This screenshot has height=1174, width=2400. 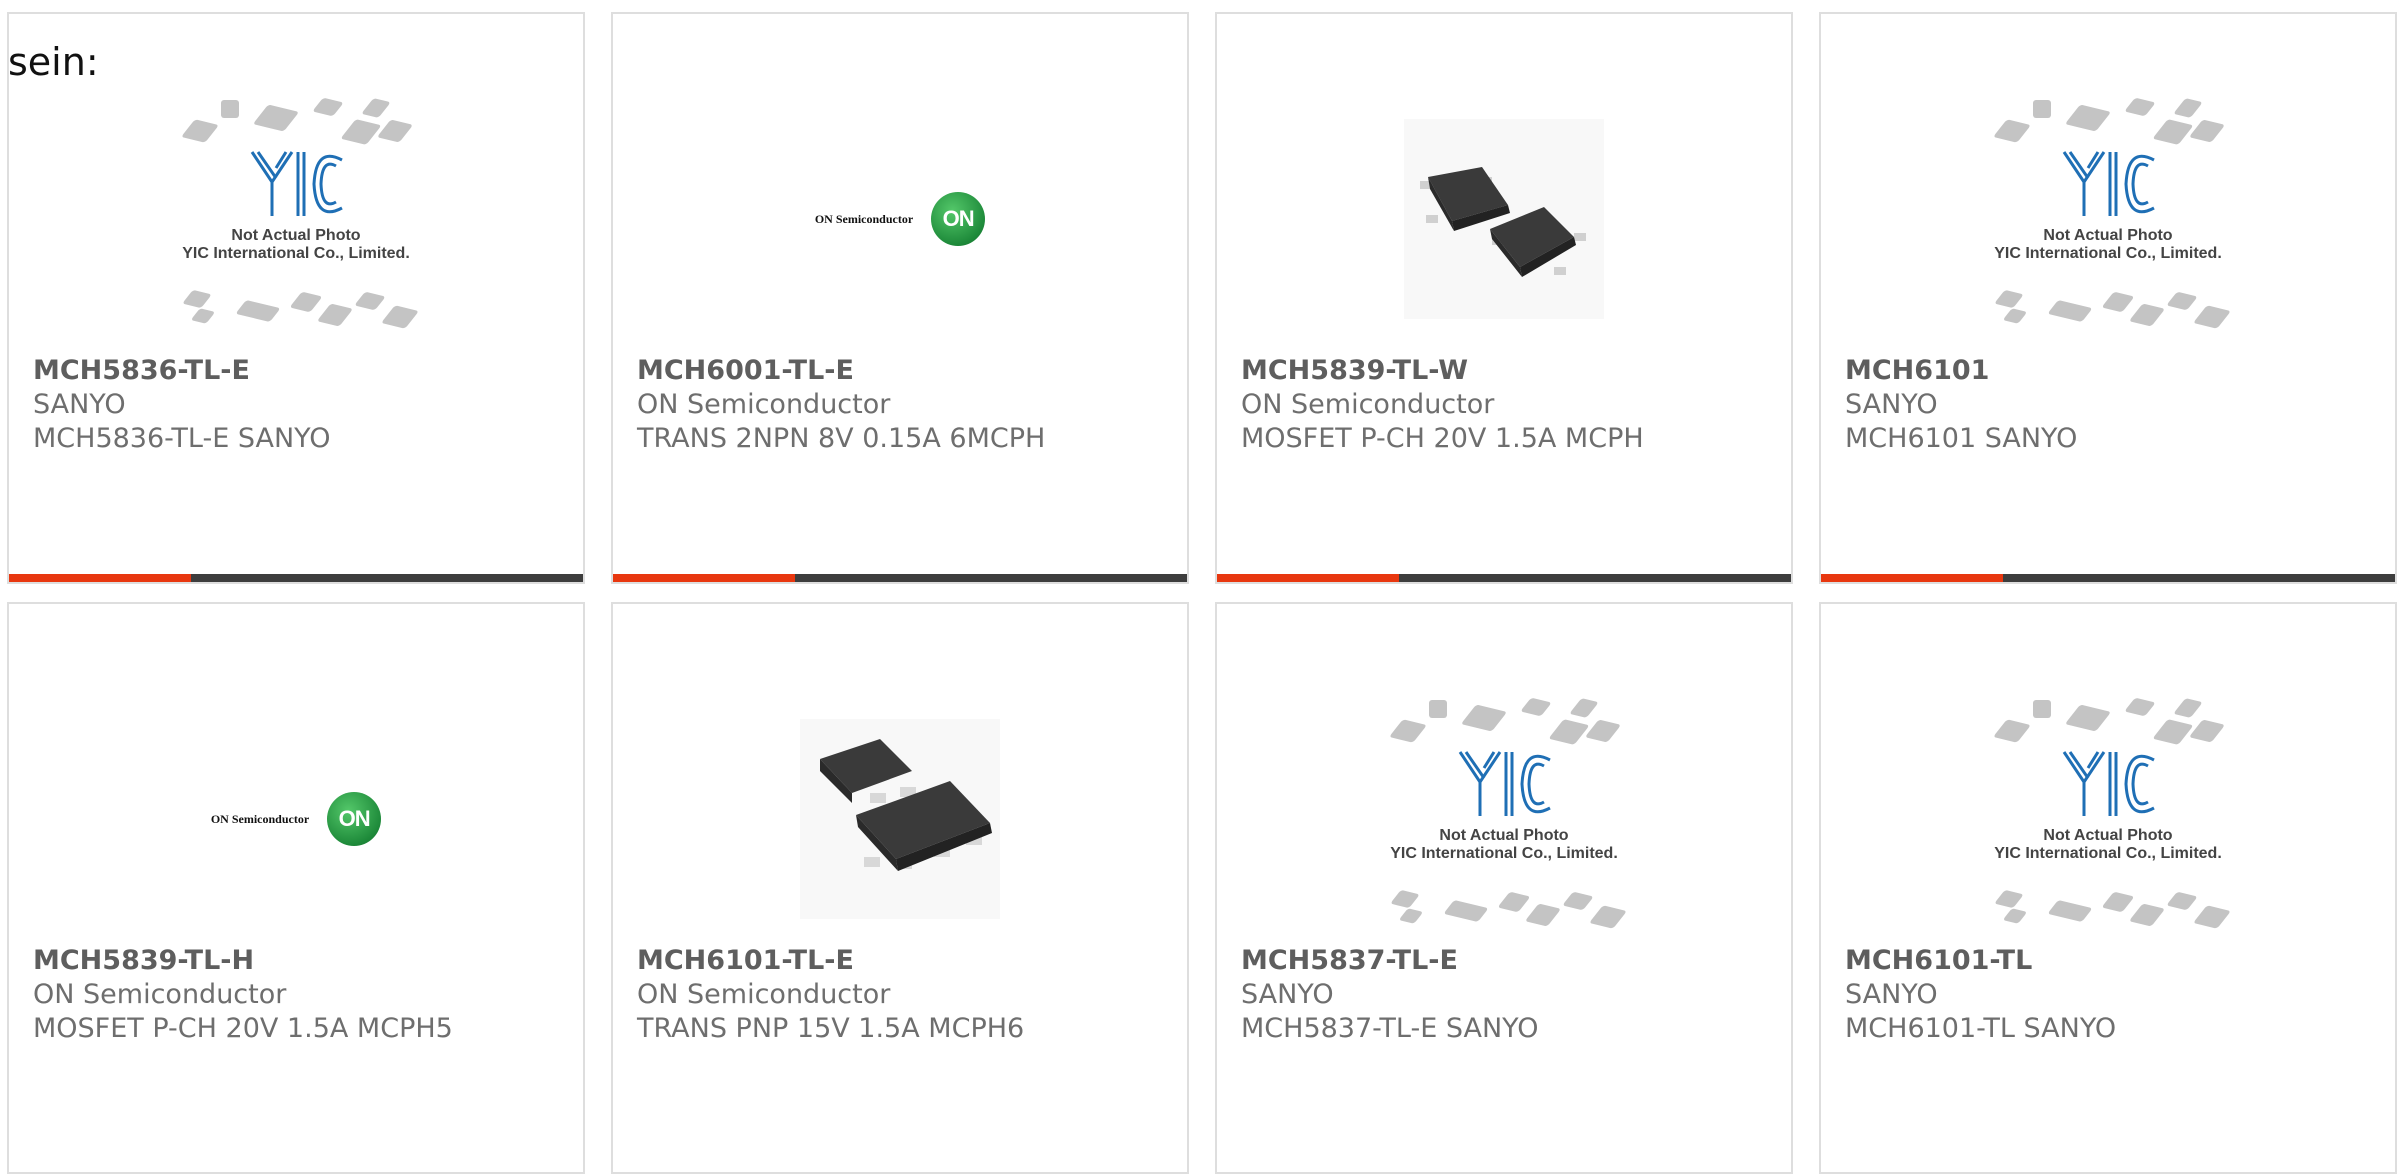 What do you see at coordinates (1961, 438) in the screenshot?
I see `description: MCH6101 SANYO` at bounding box center [1961, 438].